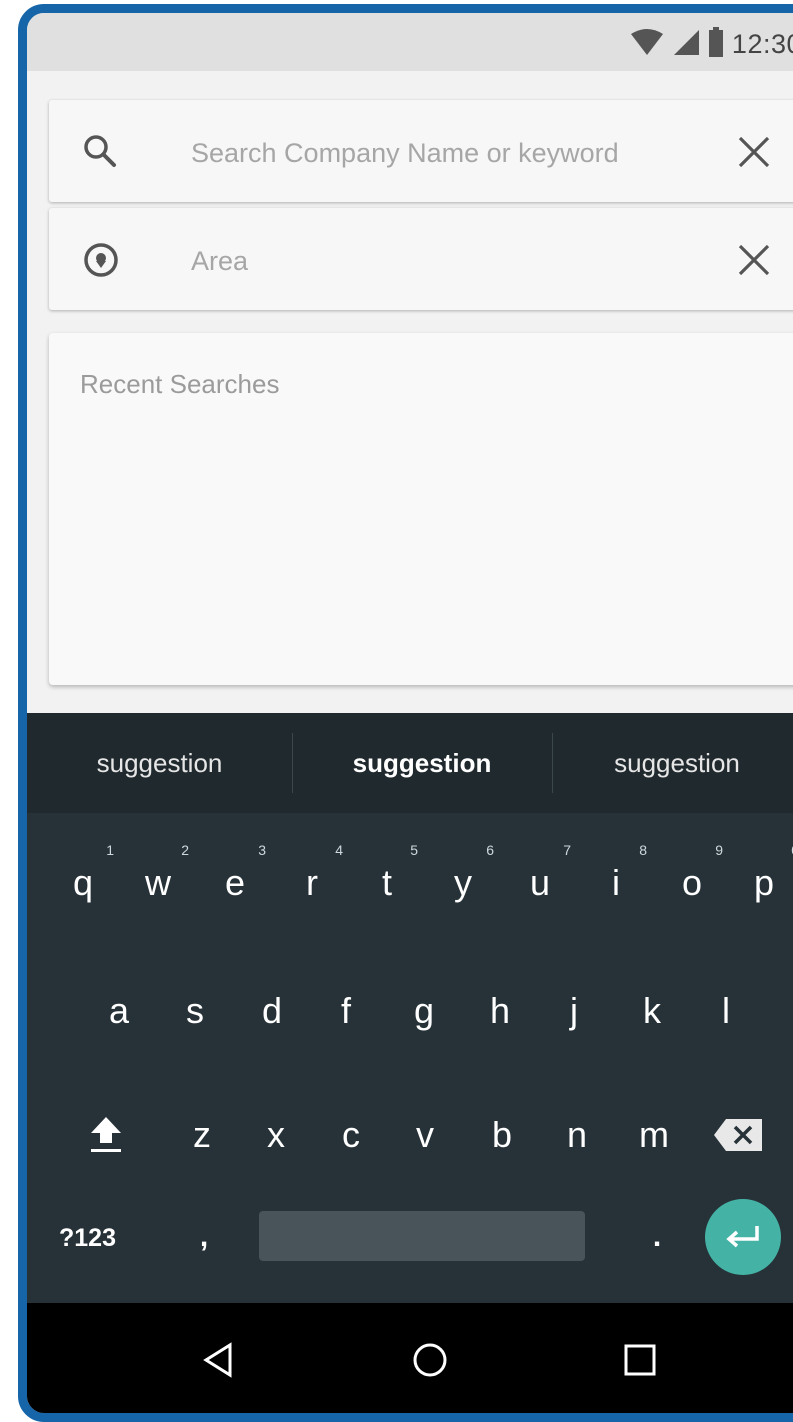 The height and width of the screenshot is (1422, 793). I want to click on area-search-card, so click(421, 259).